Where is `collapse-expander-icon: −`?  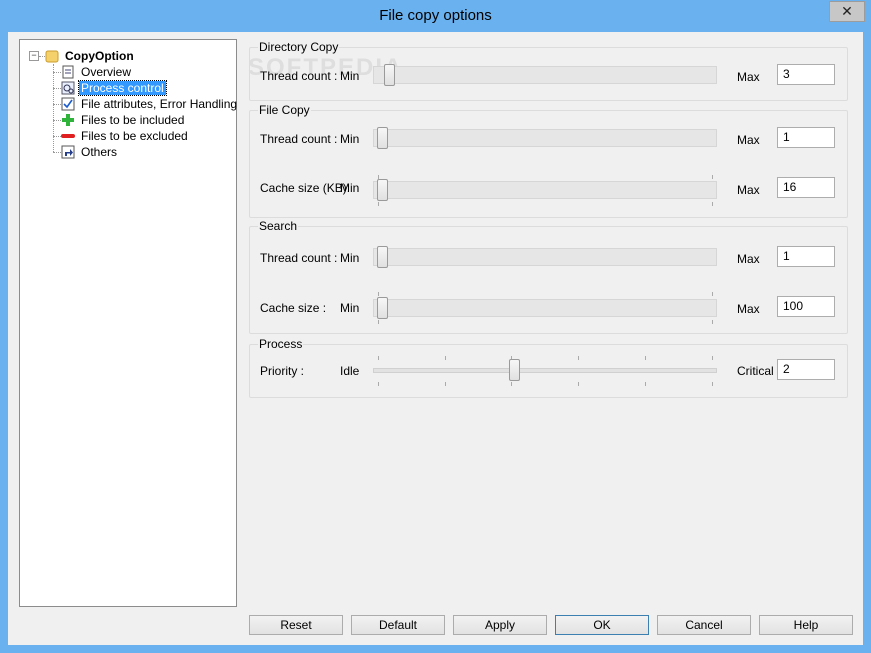 collapse-expander-icon: − is located at coordinates (34, 56).